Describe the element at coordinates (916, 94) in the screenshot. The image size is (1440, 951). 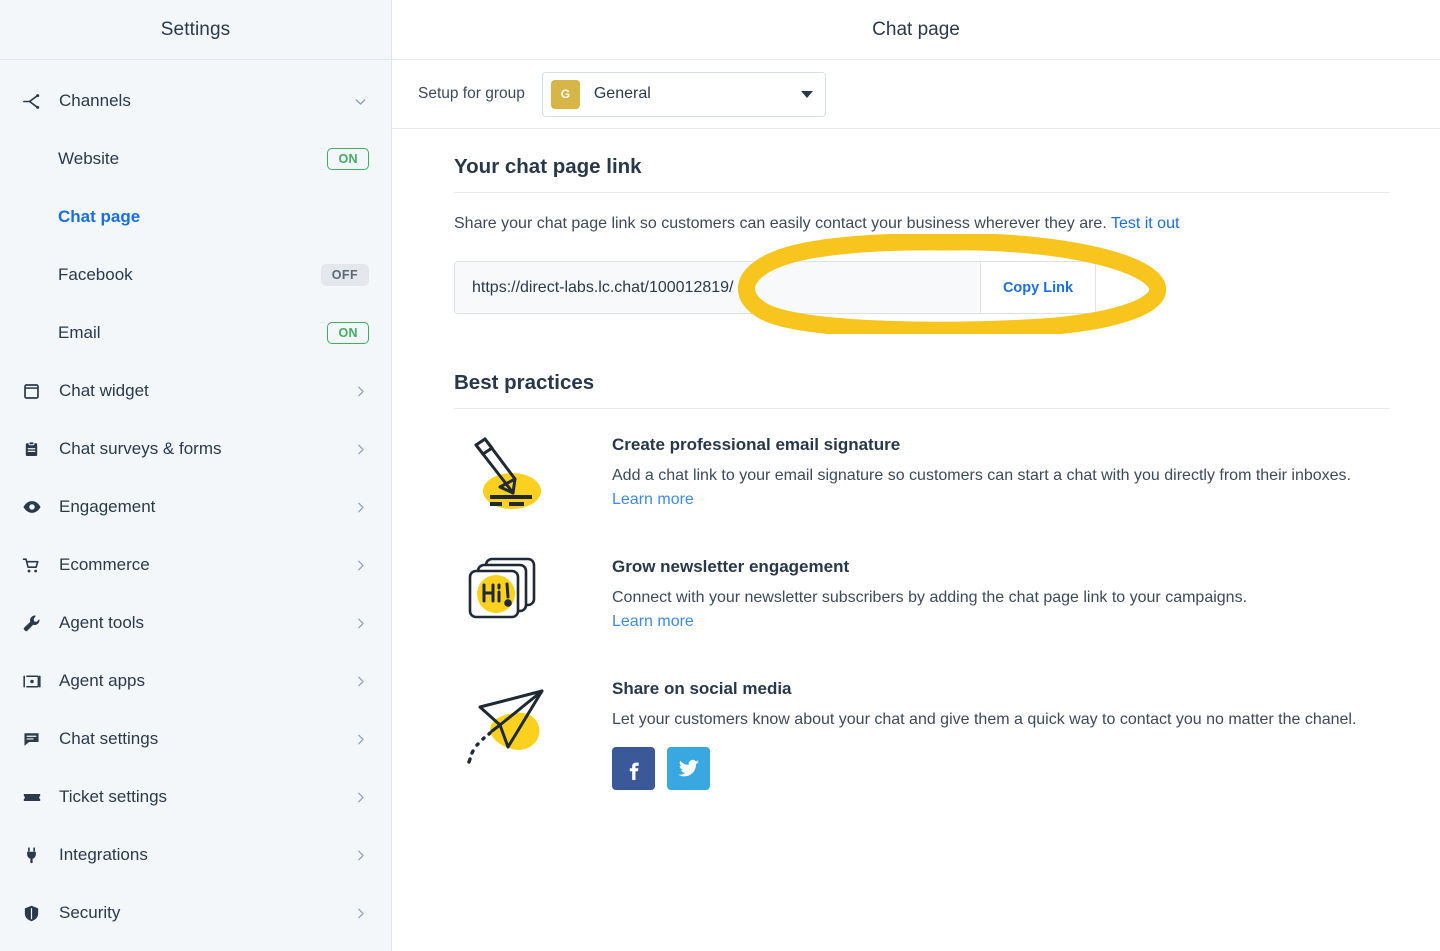
I see `group-setup-bar: Setup for group G General` at that location.